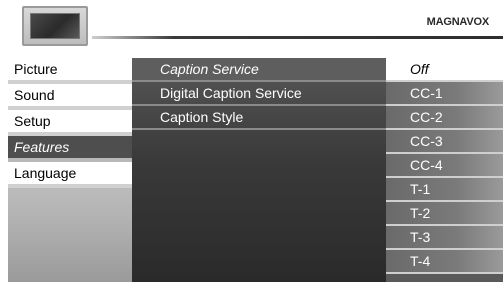  I want to click on menu-item-language: Language, so click(70, 175).